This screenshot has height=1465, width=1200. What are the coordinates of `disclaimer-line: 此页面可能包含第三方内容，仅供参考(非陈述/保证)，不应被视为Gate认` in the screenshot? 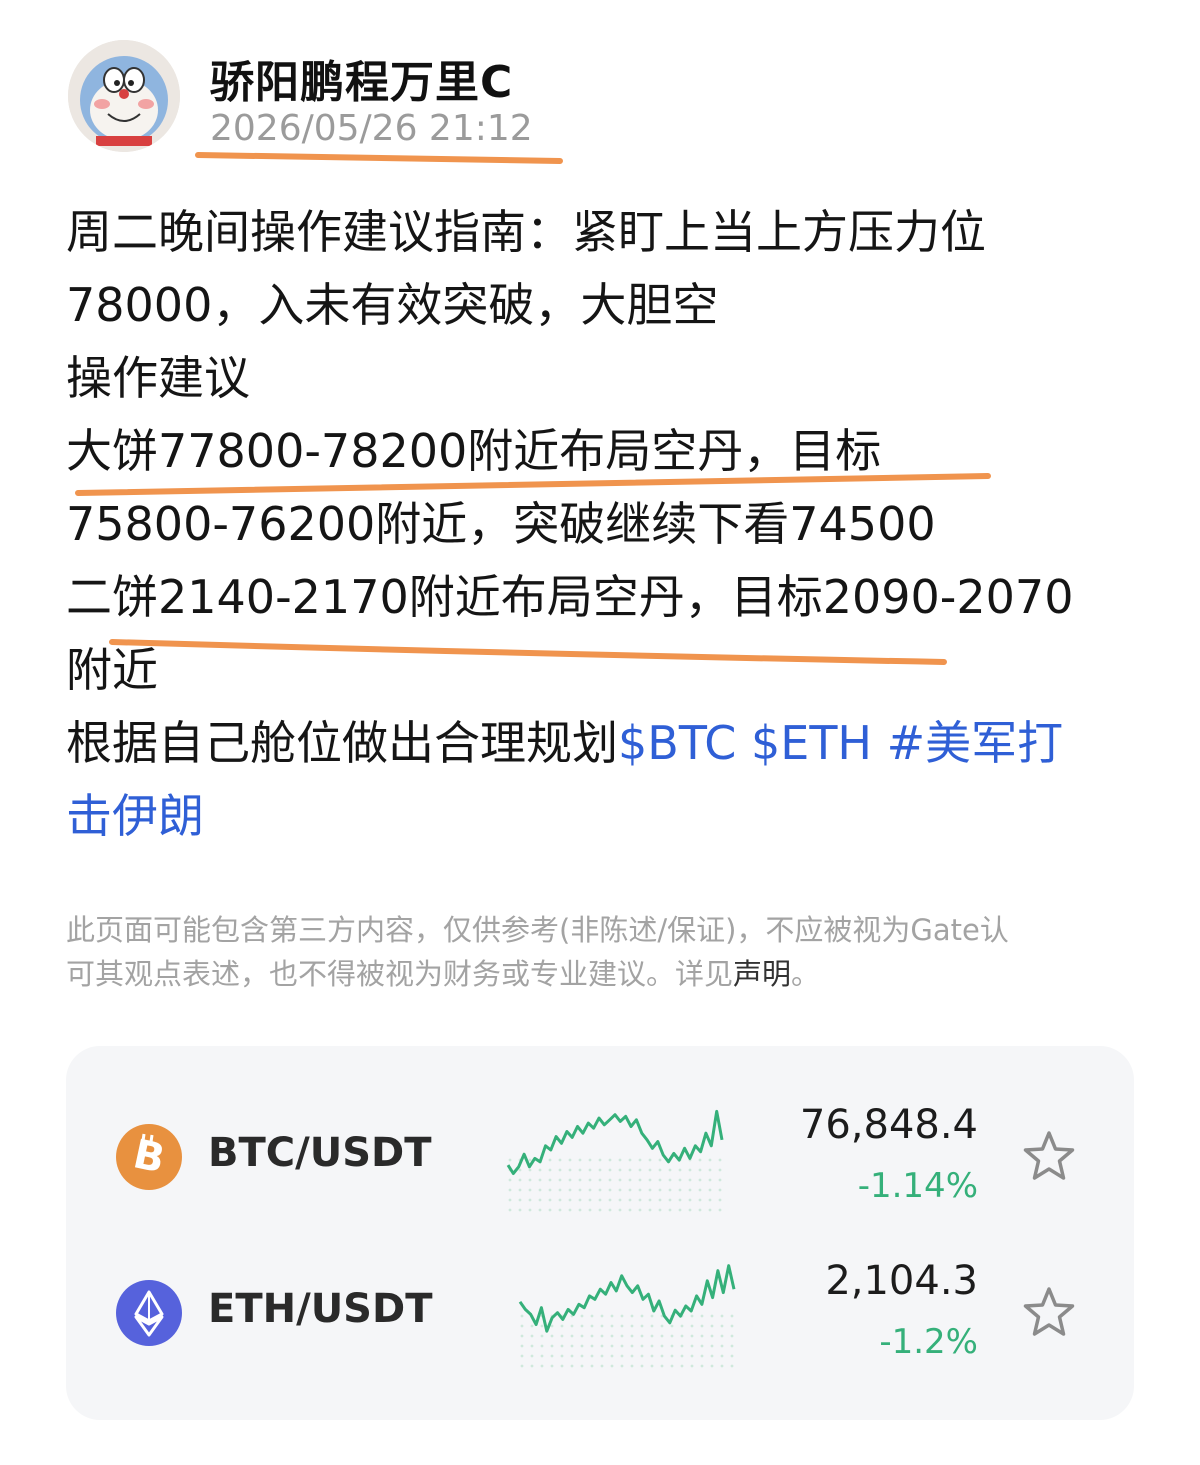 It's located at (537, 930).